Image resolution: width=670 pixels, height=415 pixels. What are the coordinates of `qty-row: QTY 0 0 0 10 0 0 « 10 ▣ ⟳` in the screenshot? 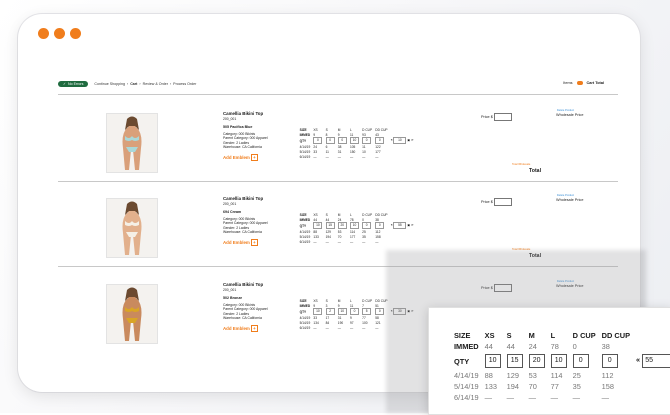 It's located at (356, 140).